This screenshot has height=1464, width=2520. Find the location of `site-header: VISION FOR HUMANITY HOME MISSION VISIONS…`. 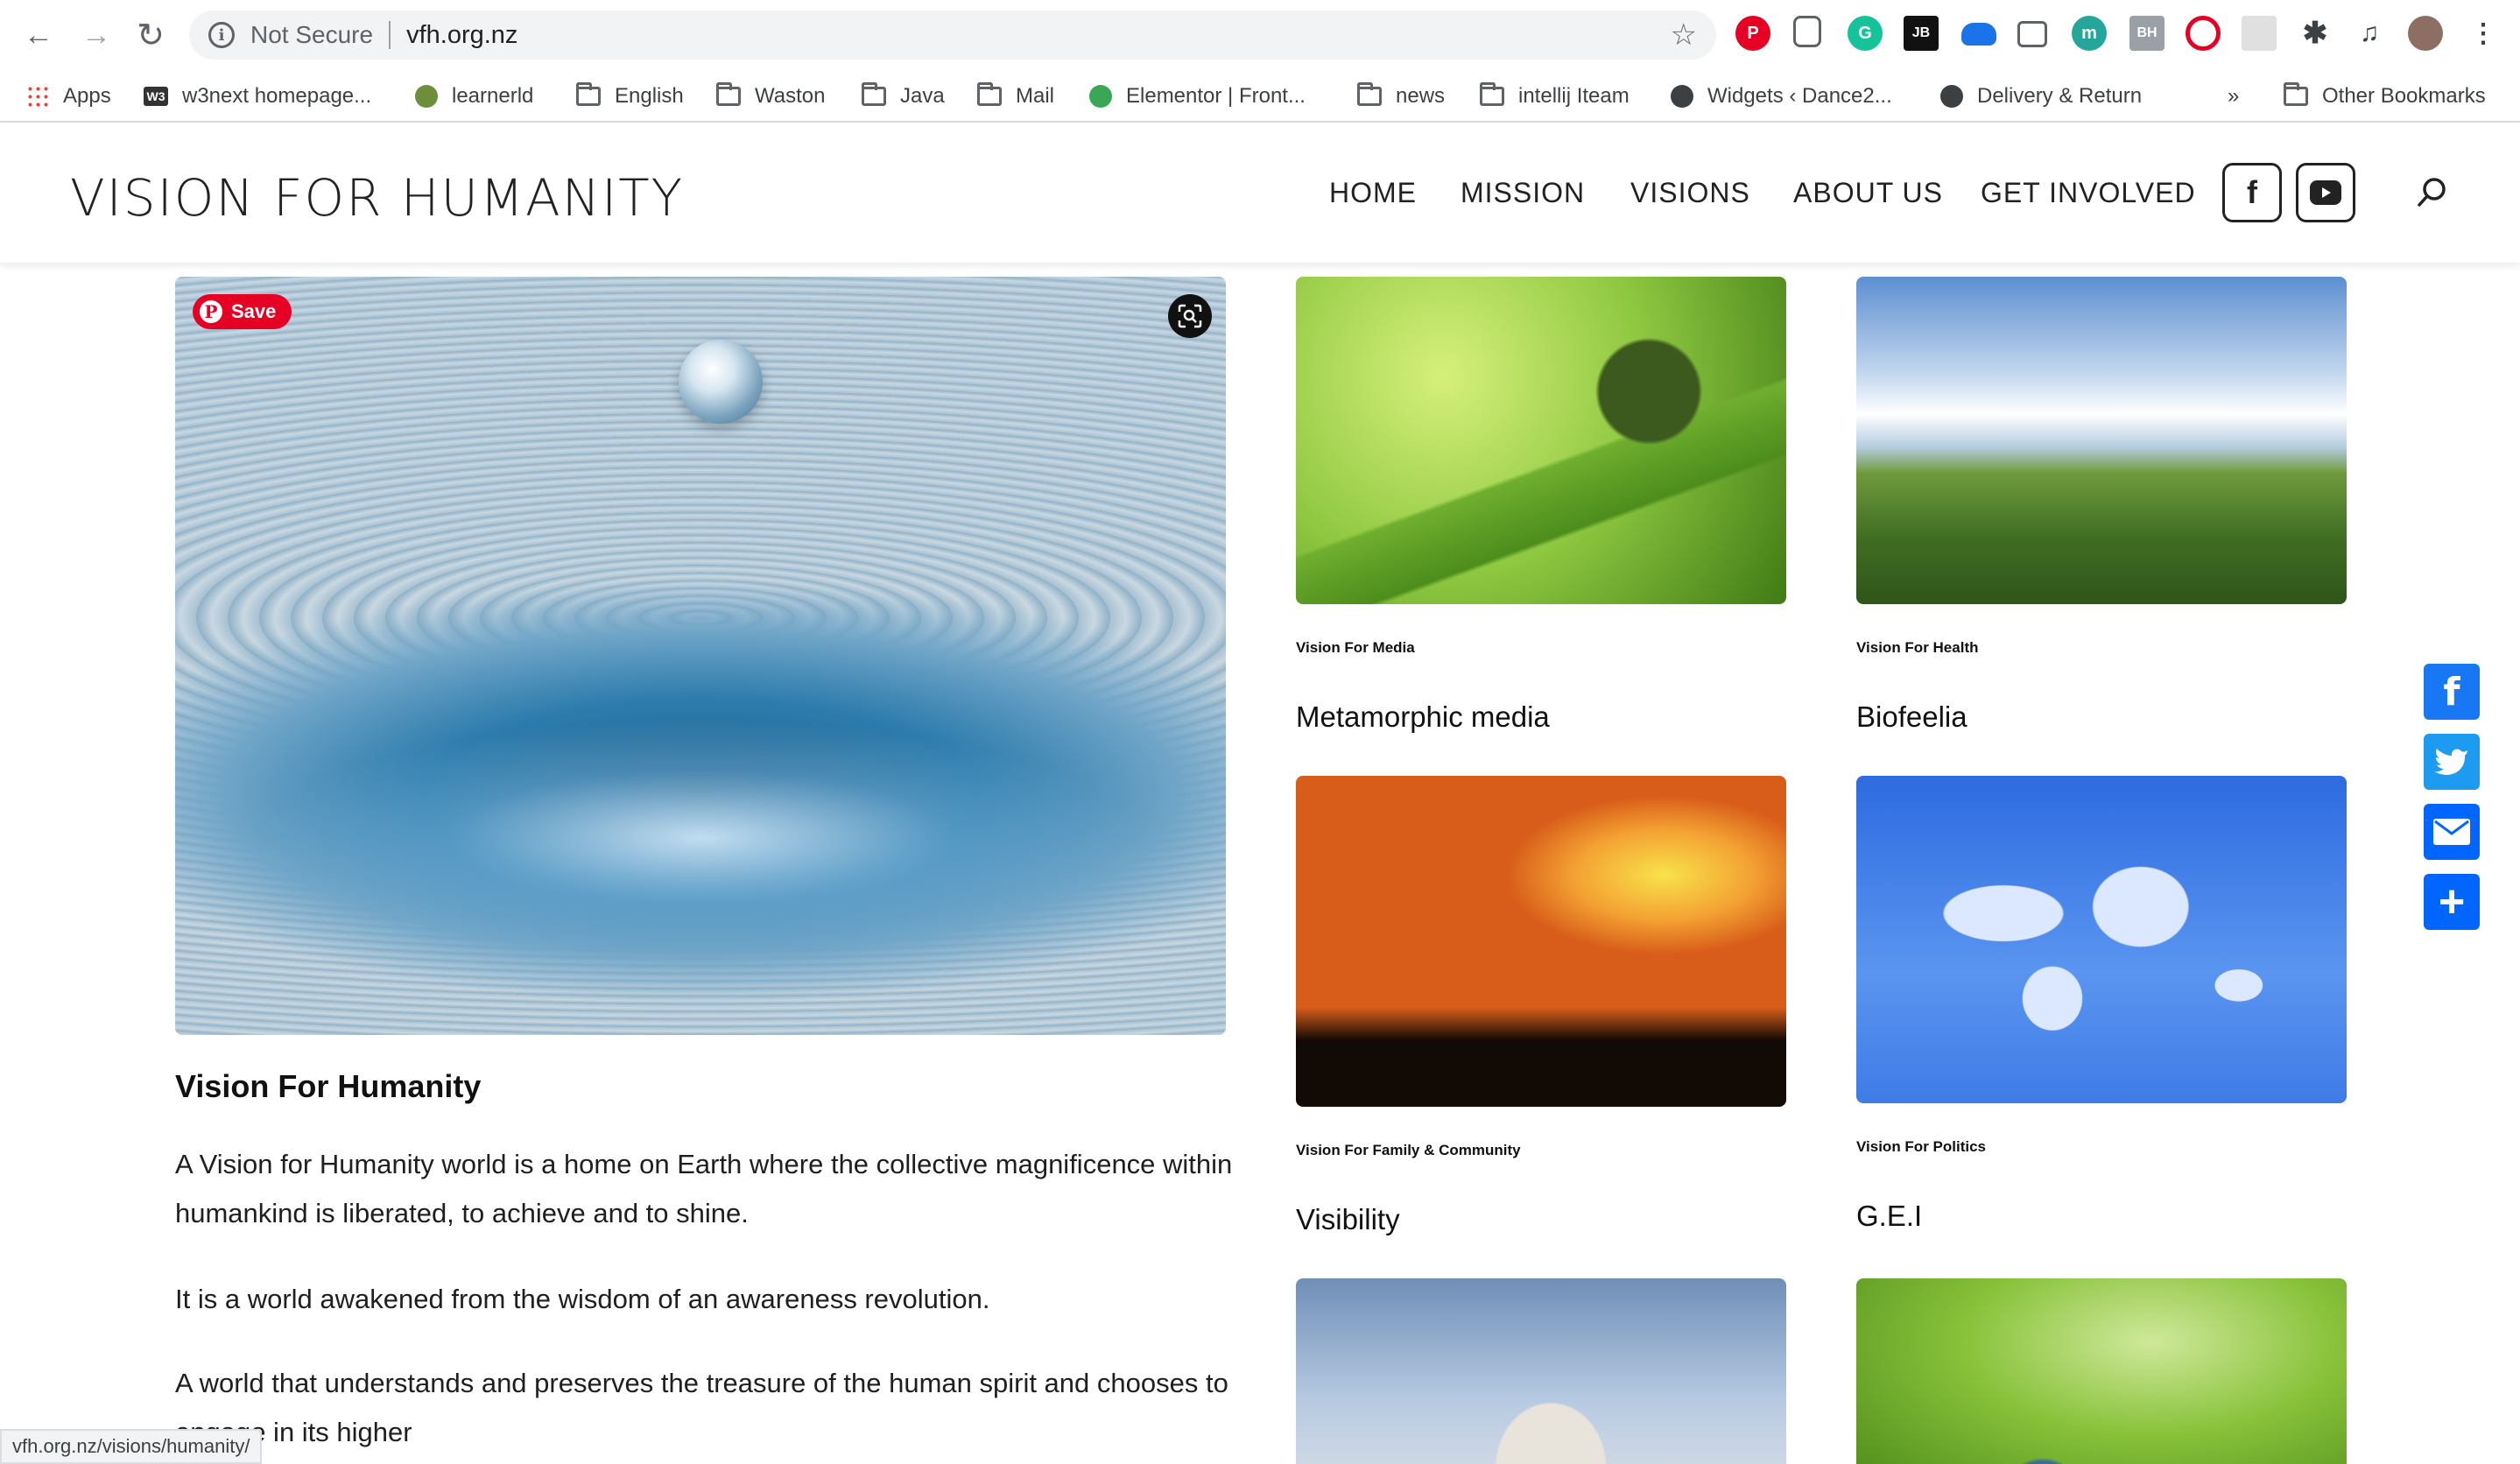

site-header: VISION FOR HUMANITY HOME MISSION VISIONS… is located at coordinates (1260, 193).